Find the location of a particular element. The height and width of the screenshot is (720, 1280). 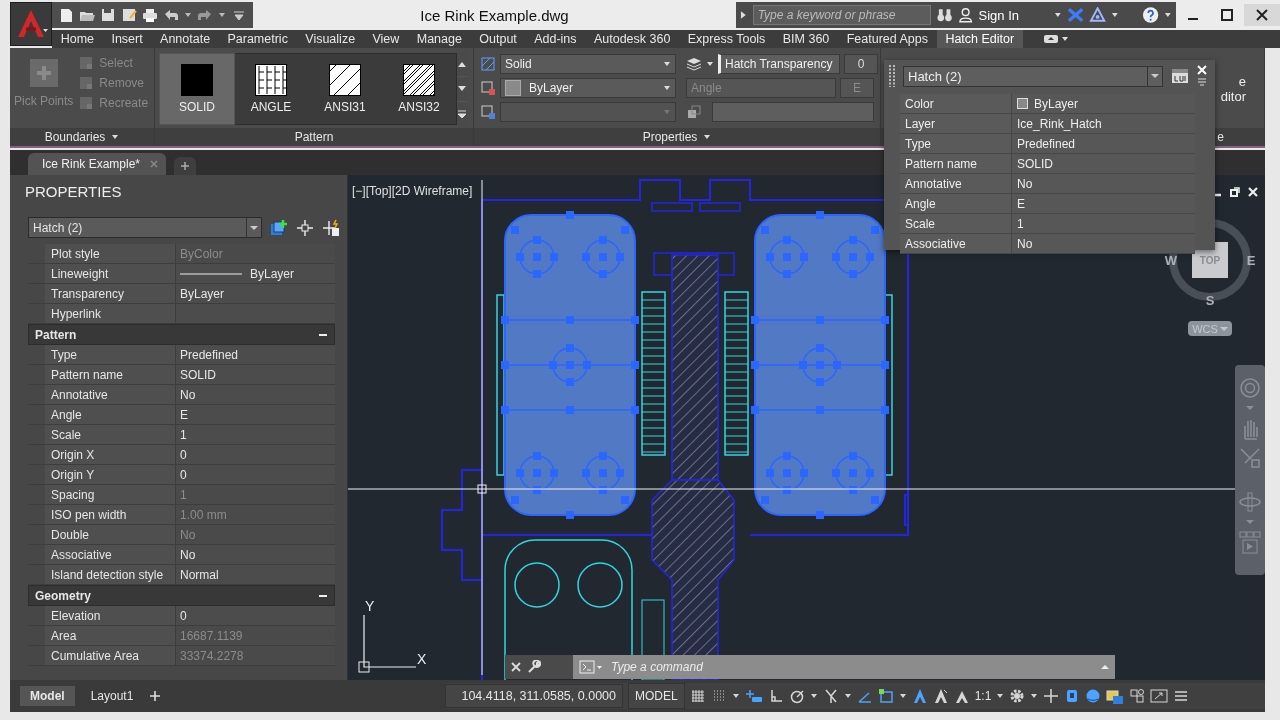

property-row: Lineweight ByLayer is located at coordinates (181, 274).